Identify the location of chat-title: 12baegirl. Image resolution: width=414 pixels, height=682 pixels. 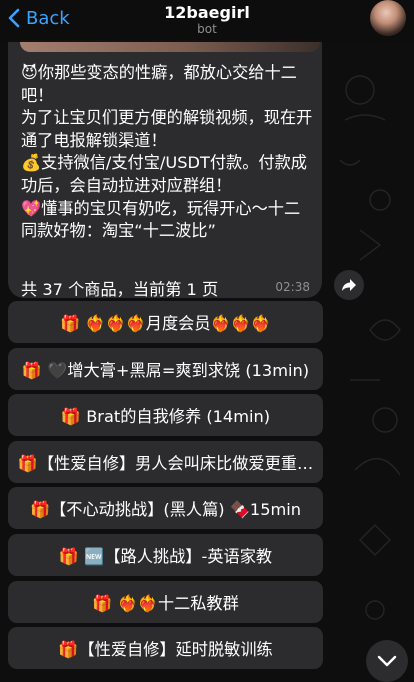
(207, 12).